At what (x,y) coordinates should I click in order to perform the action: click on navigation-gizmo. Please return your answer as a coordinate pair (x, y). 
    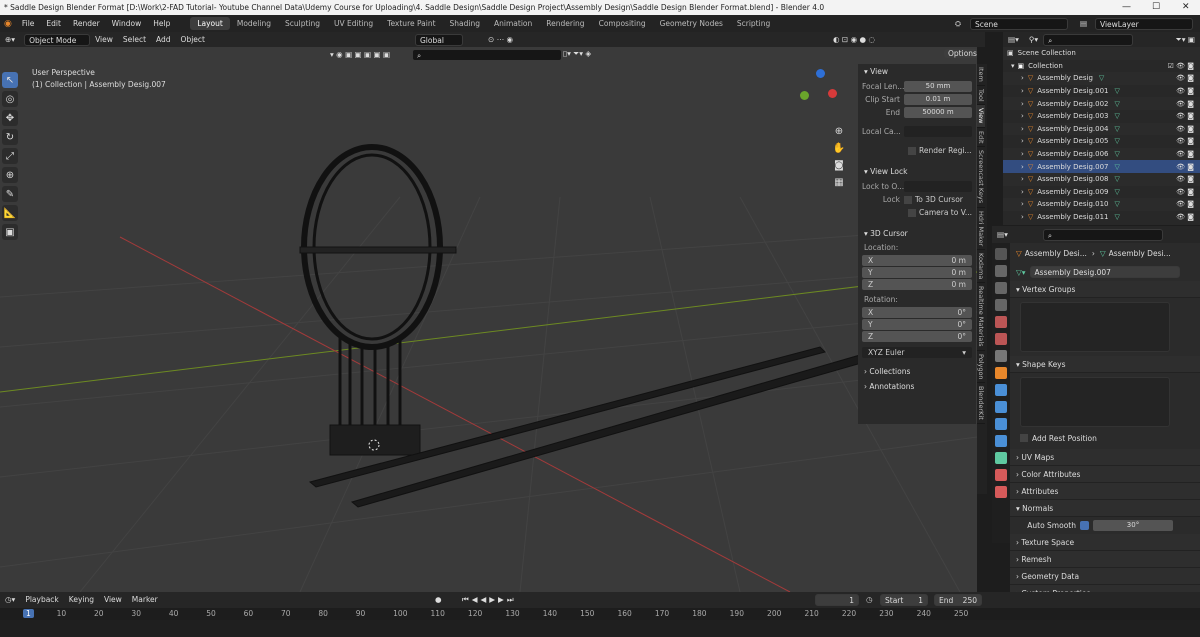
    Looking at the image, I should click on (820, 89).